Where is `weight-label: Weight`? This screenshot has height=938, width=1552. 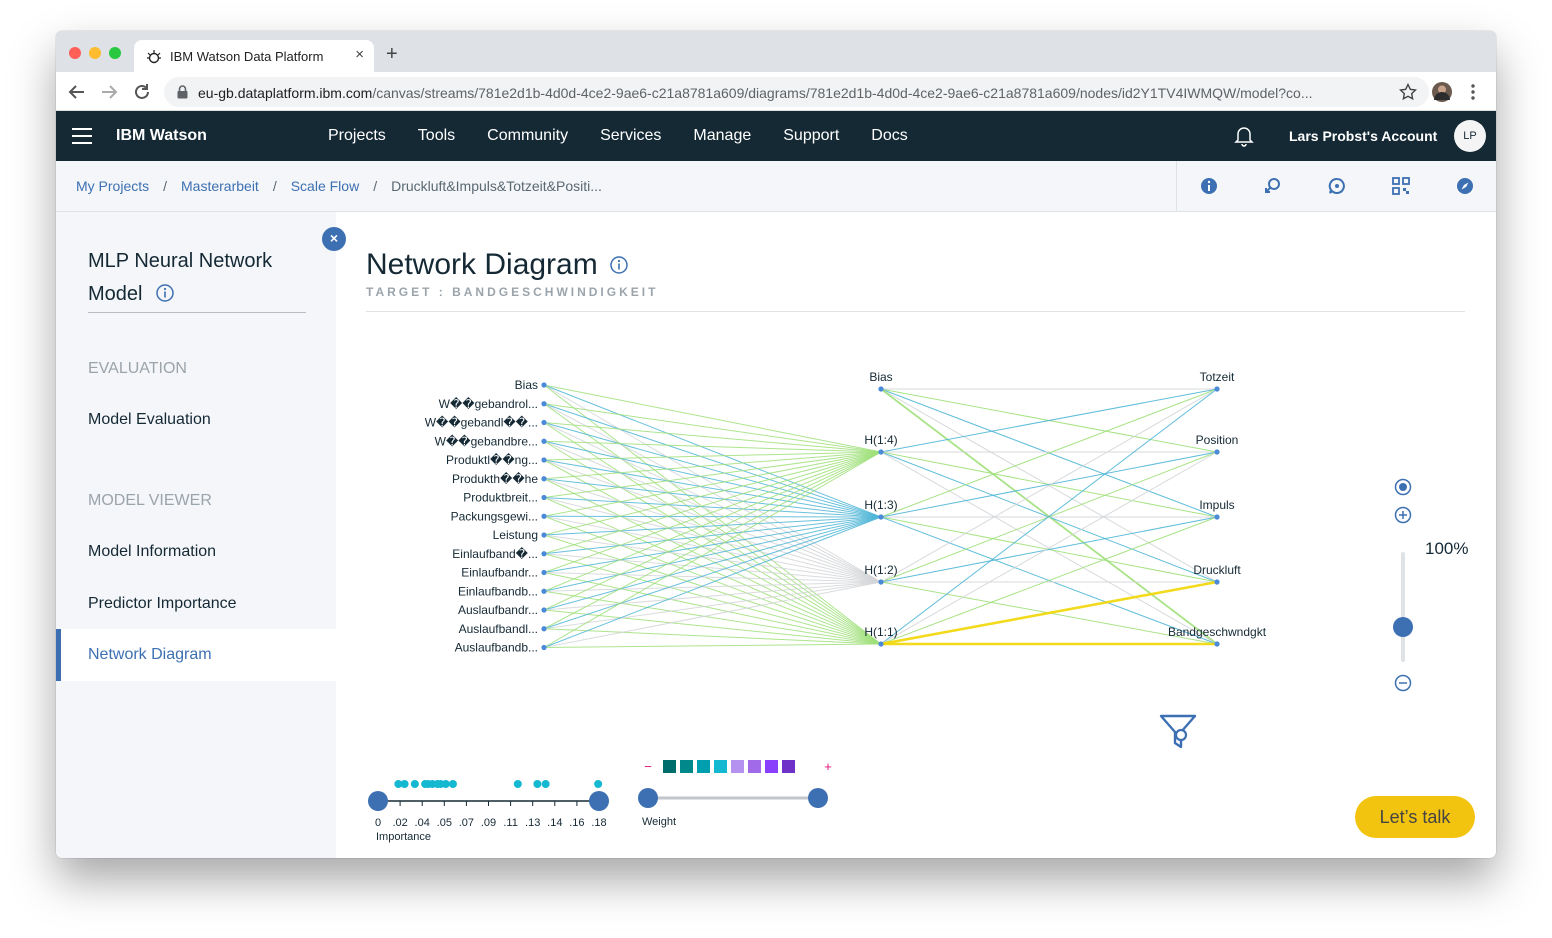 weight-label: Weight is located at coordinates (659, 822).